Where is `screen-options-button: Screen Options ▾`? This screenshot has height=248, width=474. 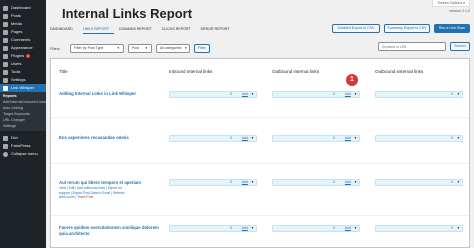
screen-options-button: Screen Options ▾ is located at coordinates (451, 3).